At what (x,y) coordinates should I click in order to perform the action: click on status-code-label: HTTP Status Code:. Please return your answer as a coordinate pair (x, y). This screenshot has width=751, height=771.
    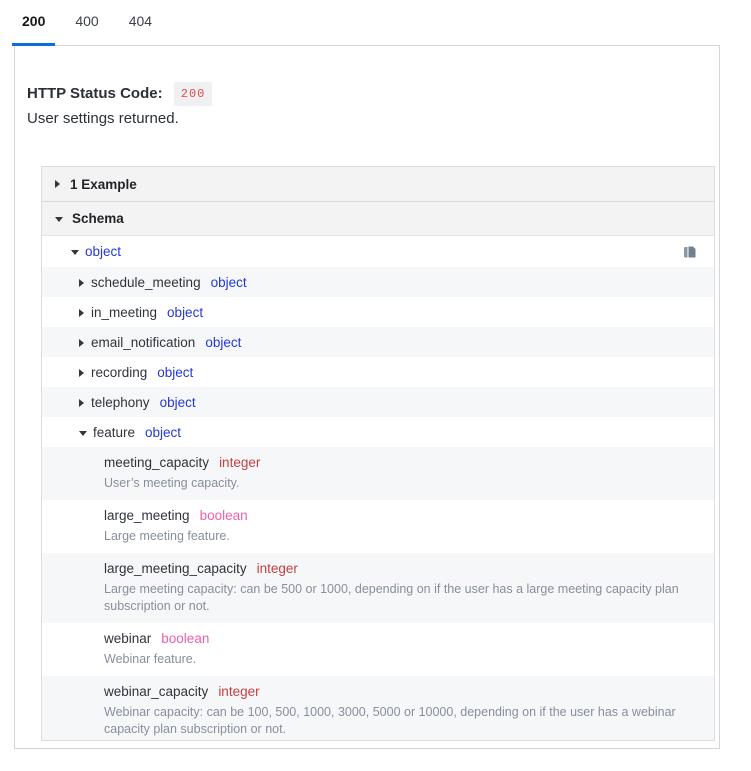
    Looking at the image, I should click on (95, 93).